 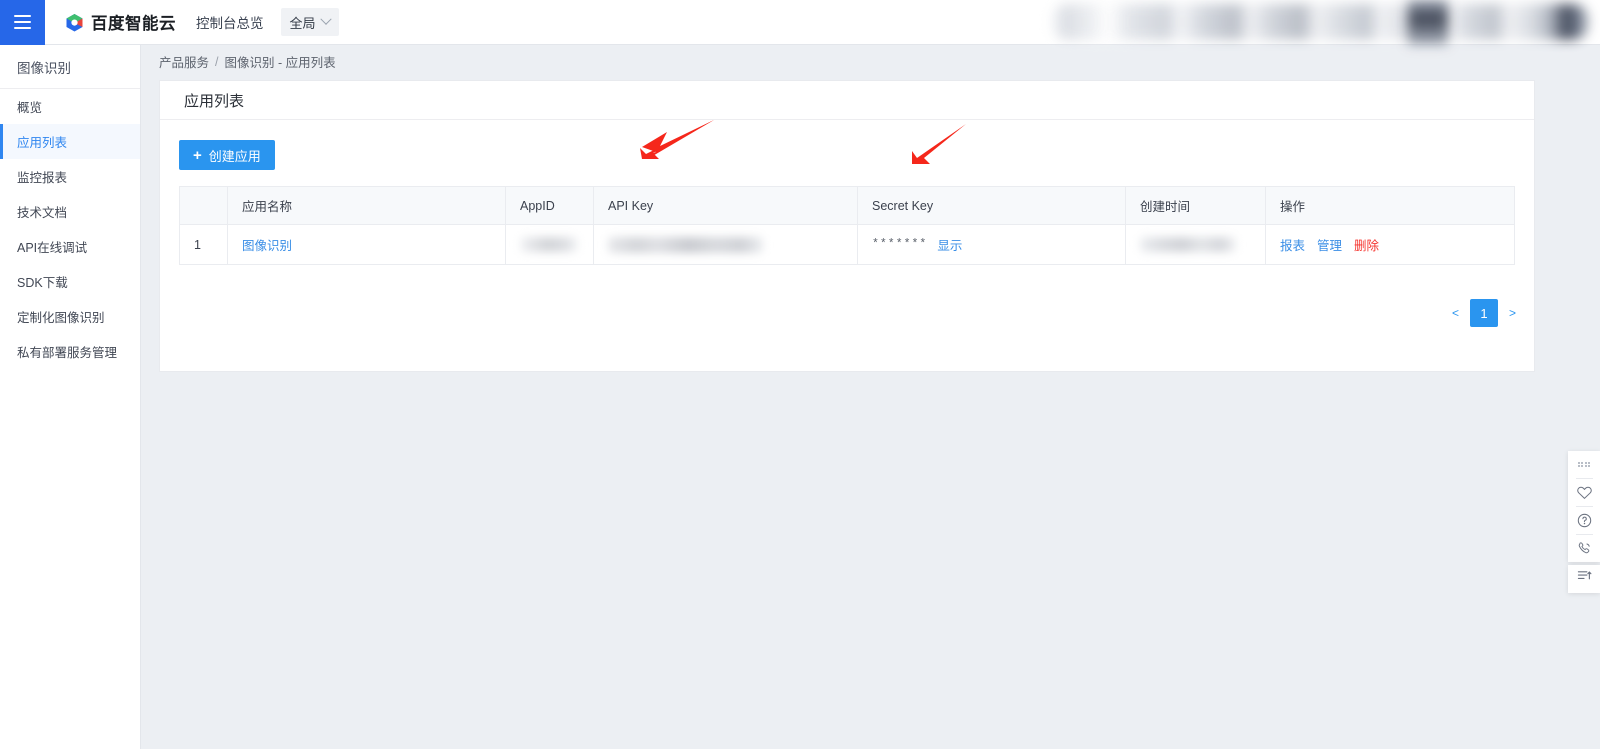 What do you see at coordinates (61, 318) in the screenshot?
I see `sidebar-item-label: 定制化图像识别` at bounding box center [61, 318].